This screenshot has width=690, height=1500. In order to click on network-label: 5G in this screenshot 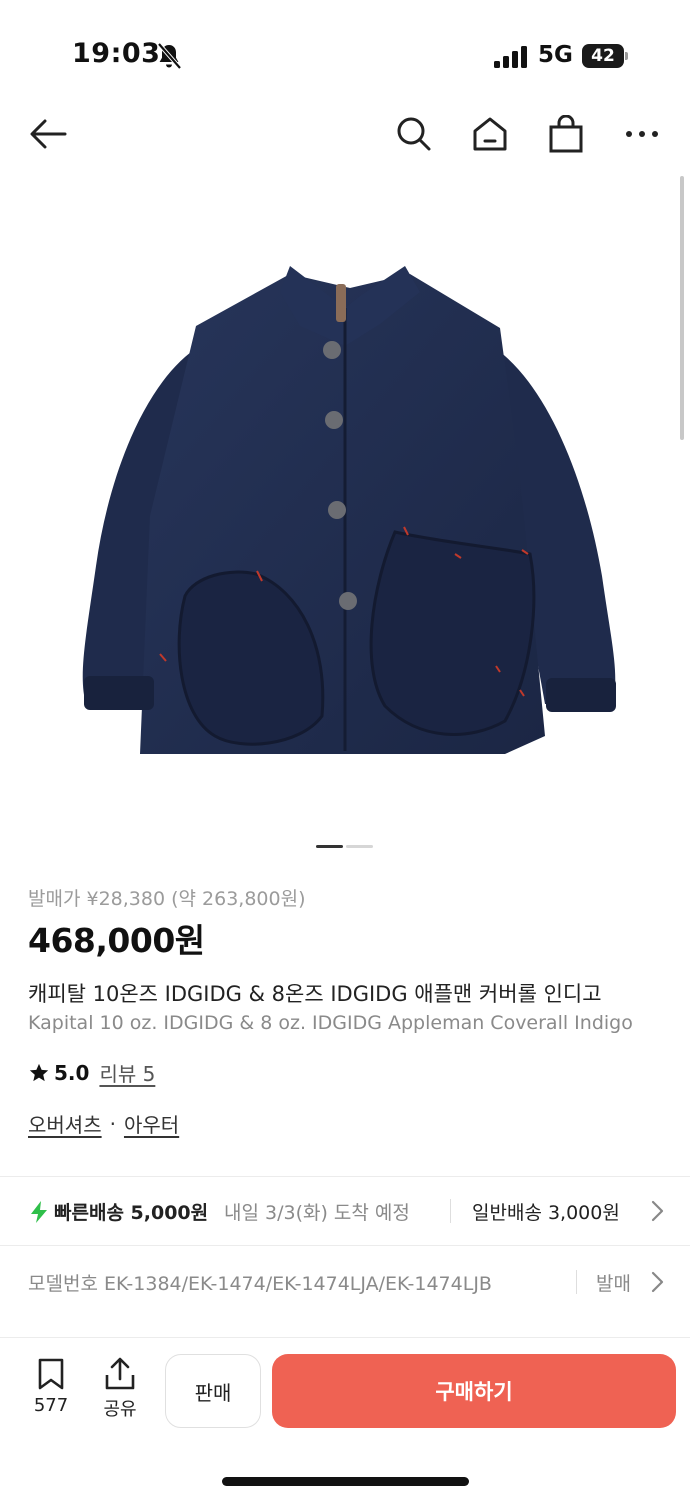, I will do `click(555, 55)`.